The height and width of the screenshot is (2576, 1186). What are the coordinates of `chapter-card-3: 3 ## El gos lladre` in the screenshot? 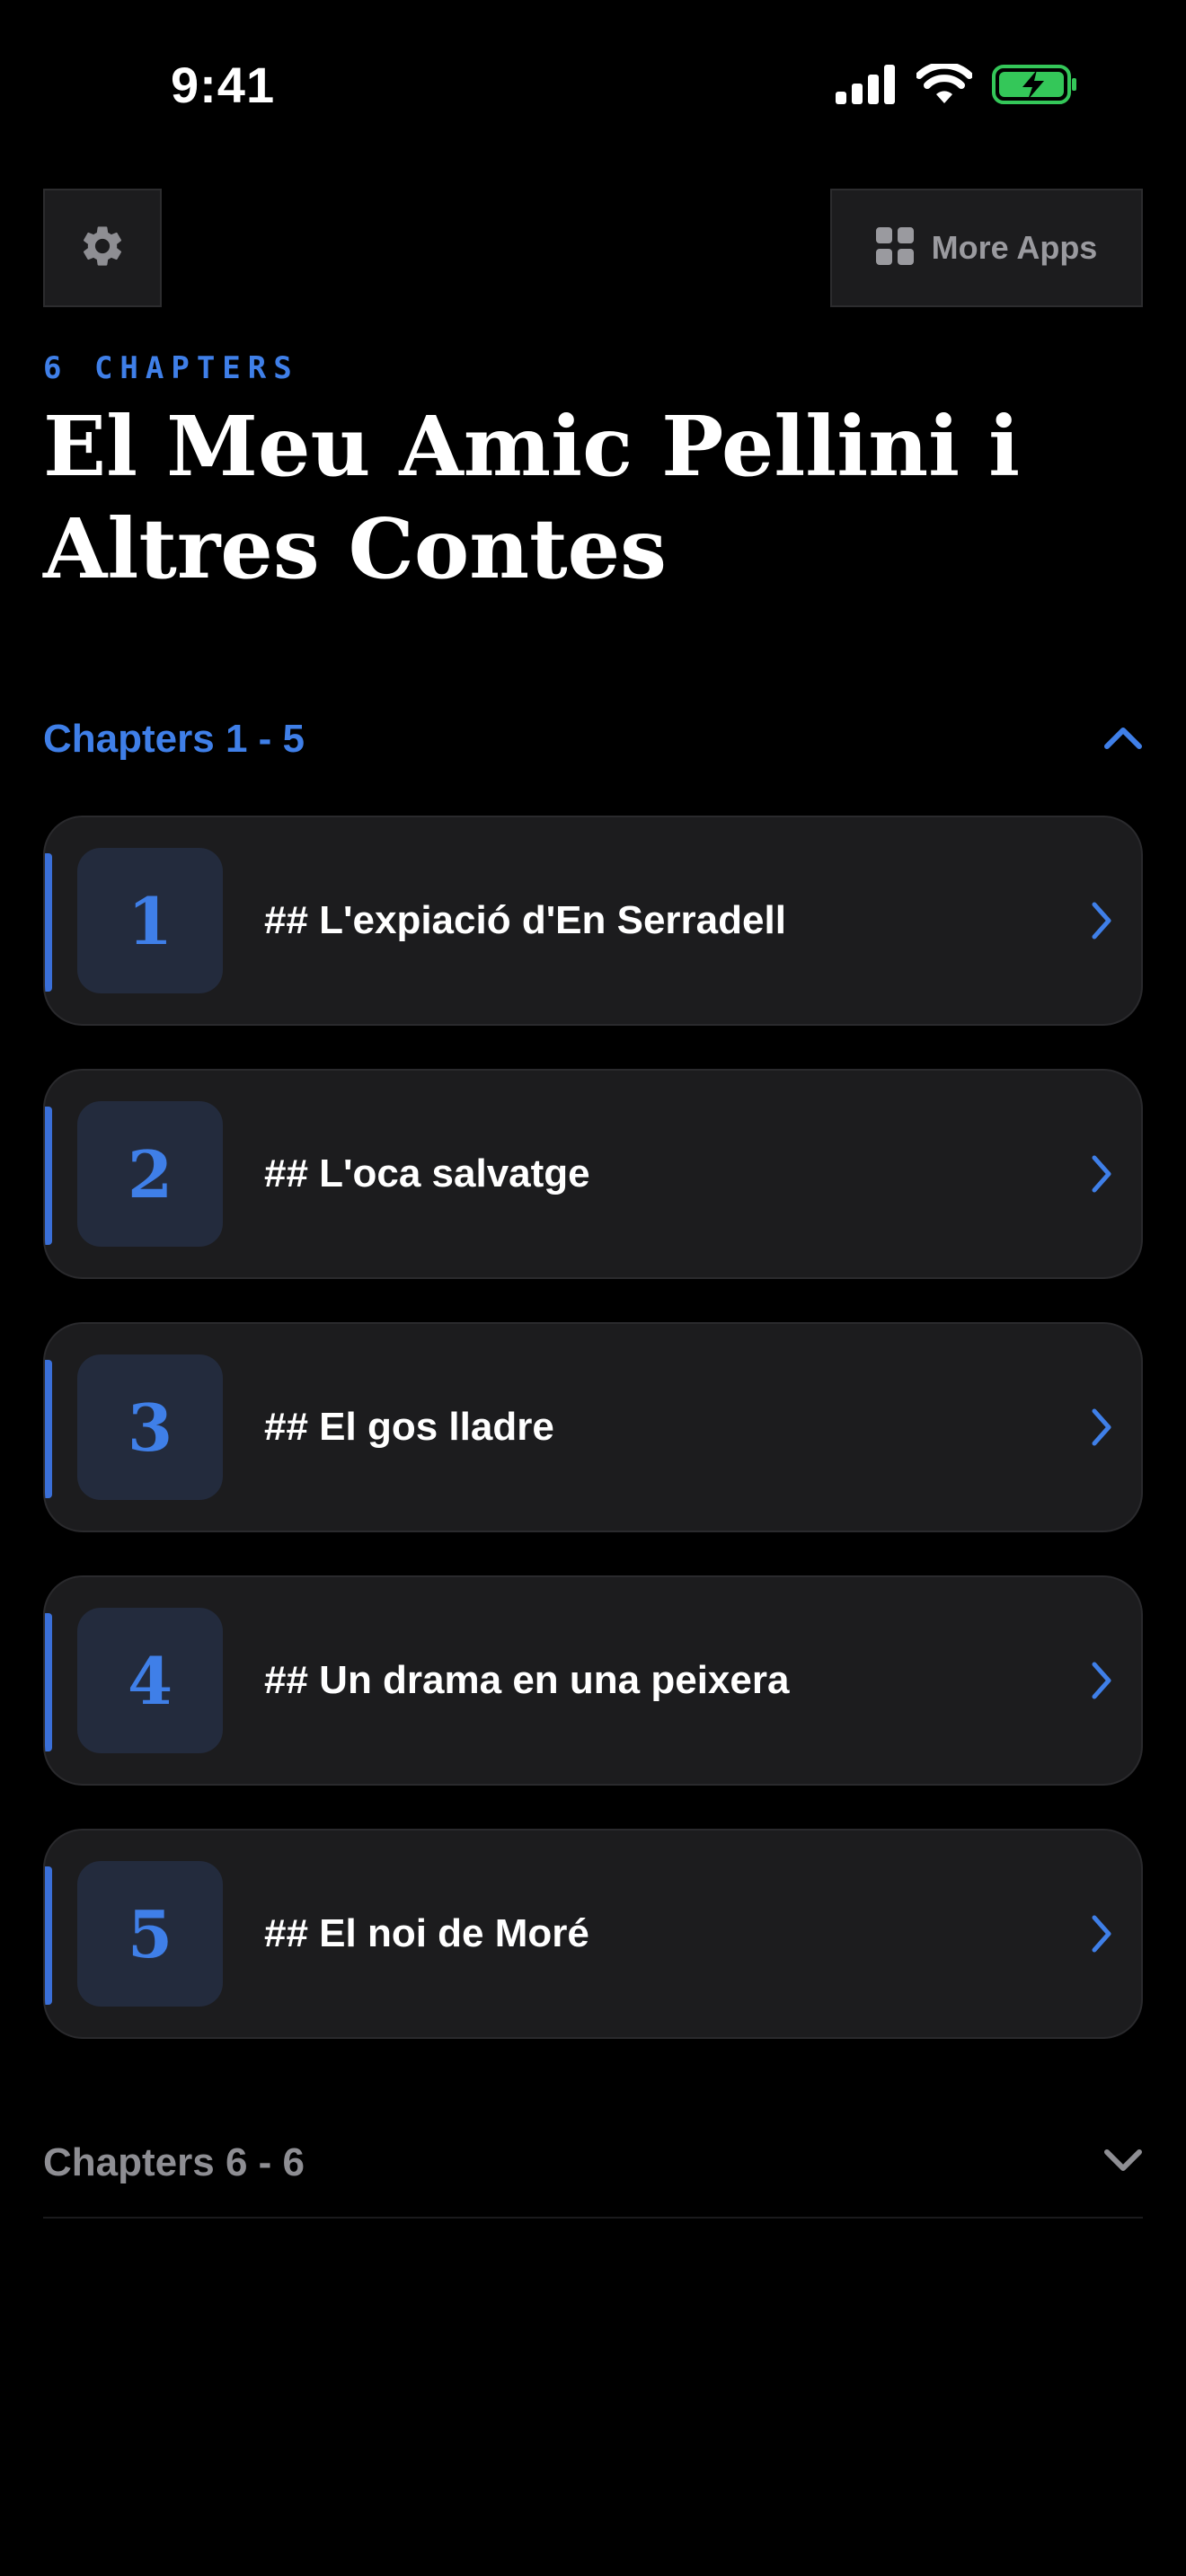 It's located at (593, 1427).